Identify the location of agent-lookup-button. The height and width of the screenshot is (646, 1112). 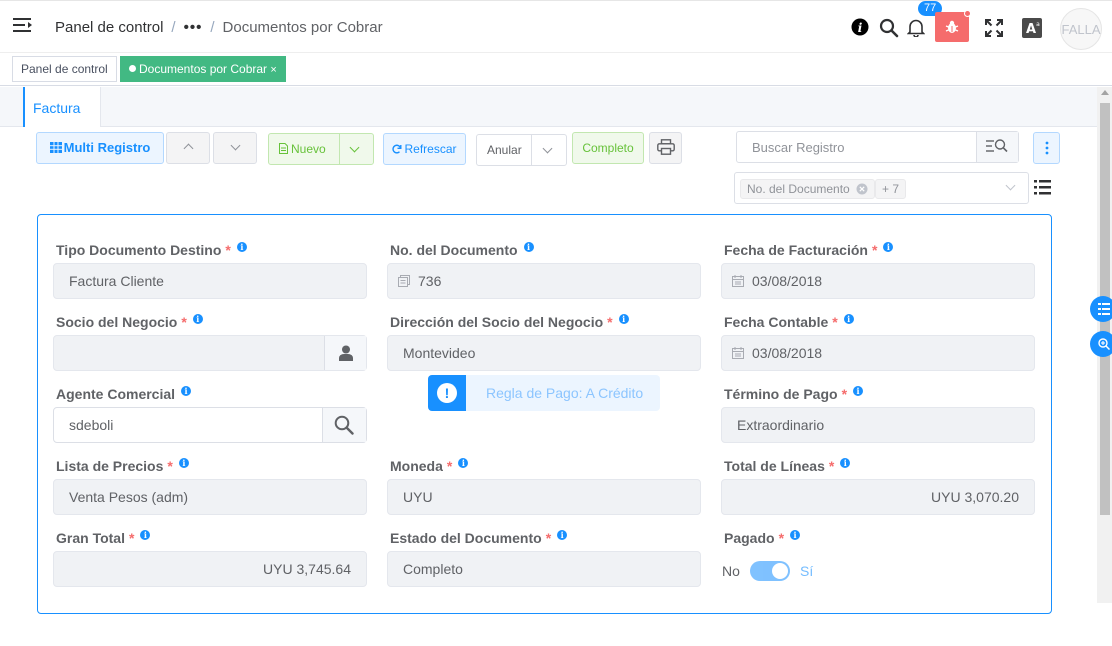
(344, 425).